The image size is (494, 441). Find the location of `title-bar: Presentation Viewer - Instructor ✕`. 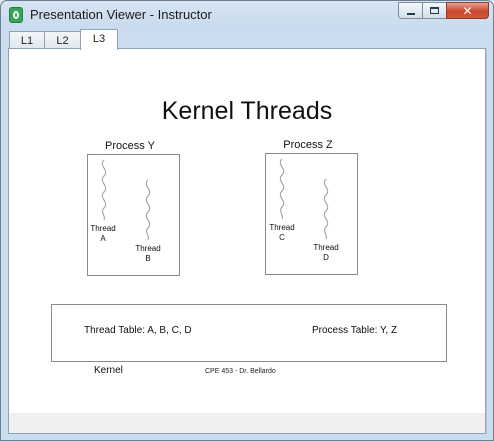

title-bar: Presentation Viewer - Instructor ✕ is located at coordinates (247, 15).